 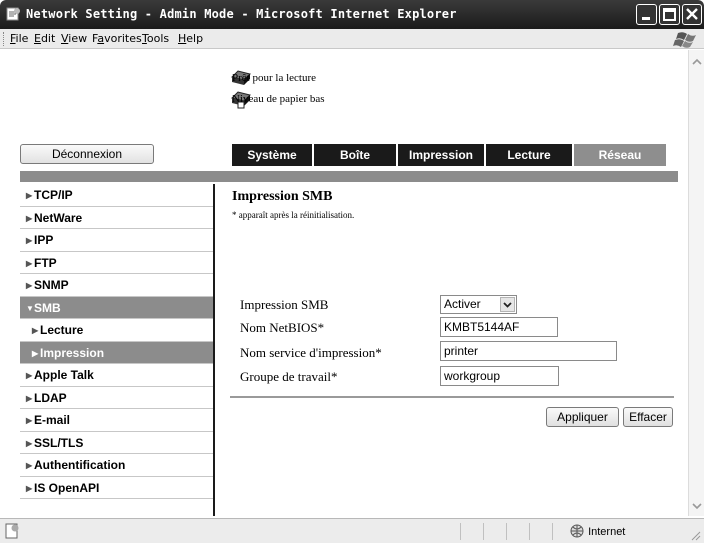 I want to click on maximize-button, so click(x=669, y=14).